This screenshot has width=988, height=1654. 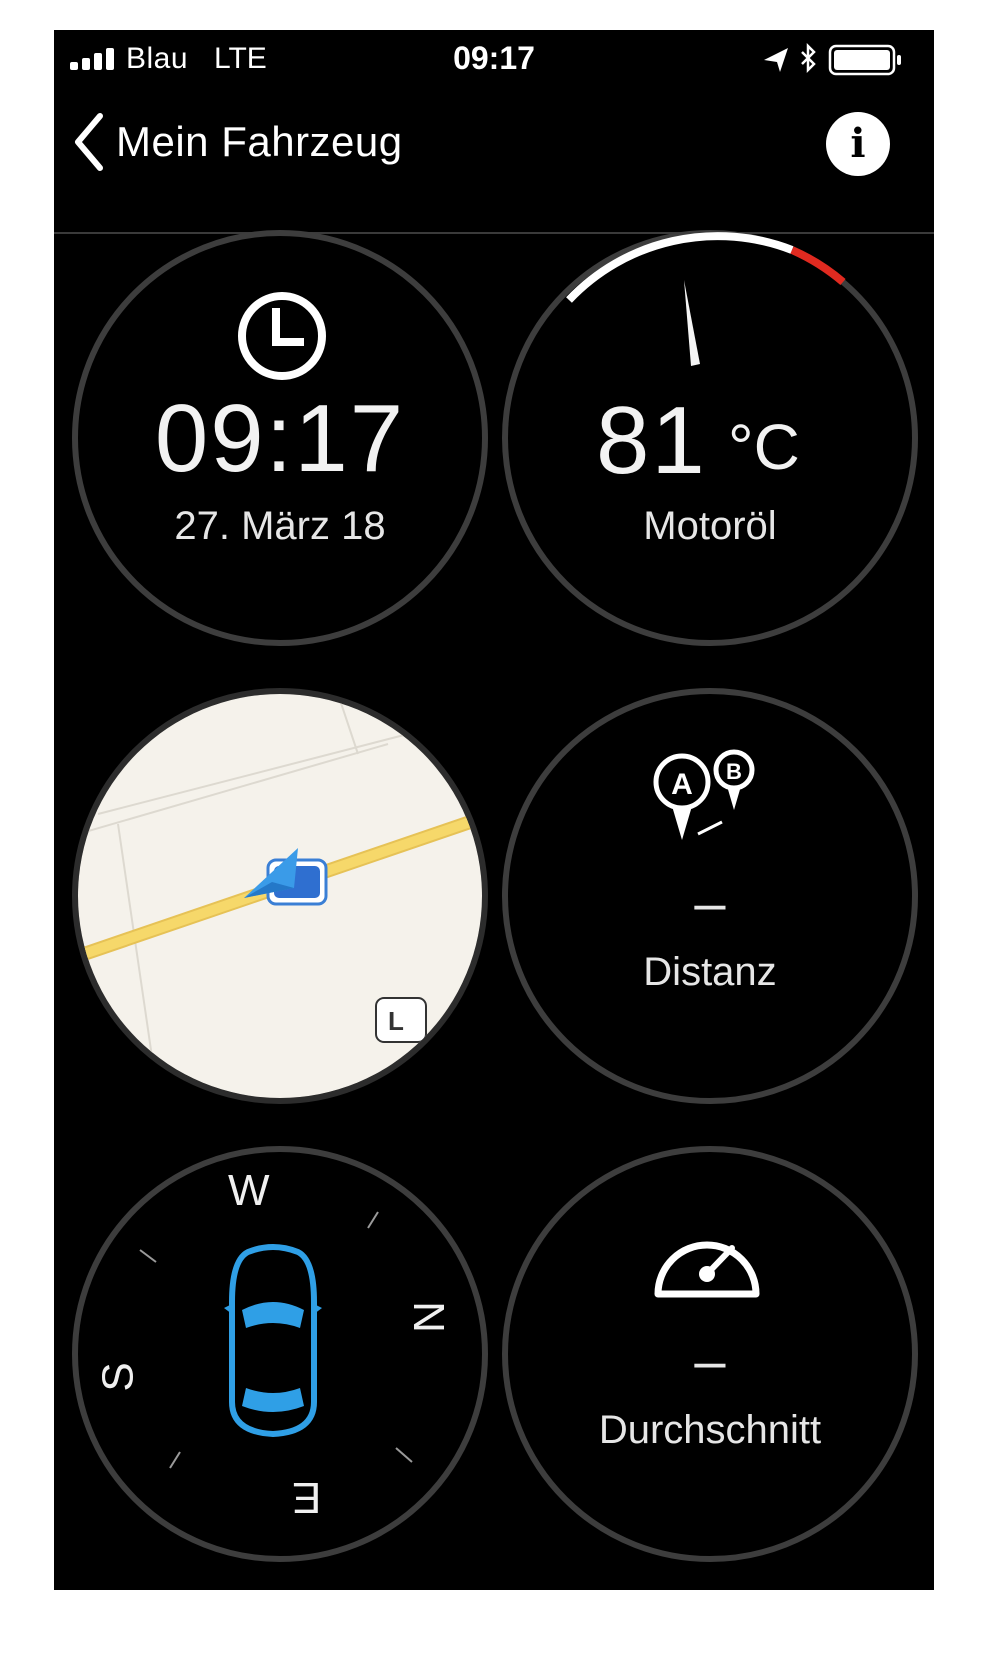 I want to click on route-marker-b: B, so click(x=734, y=771).